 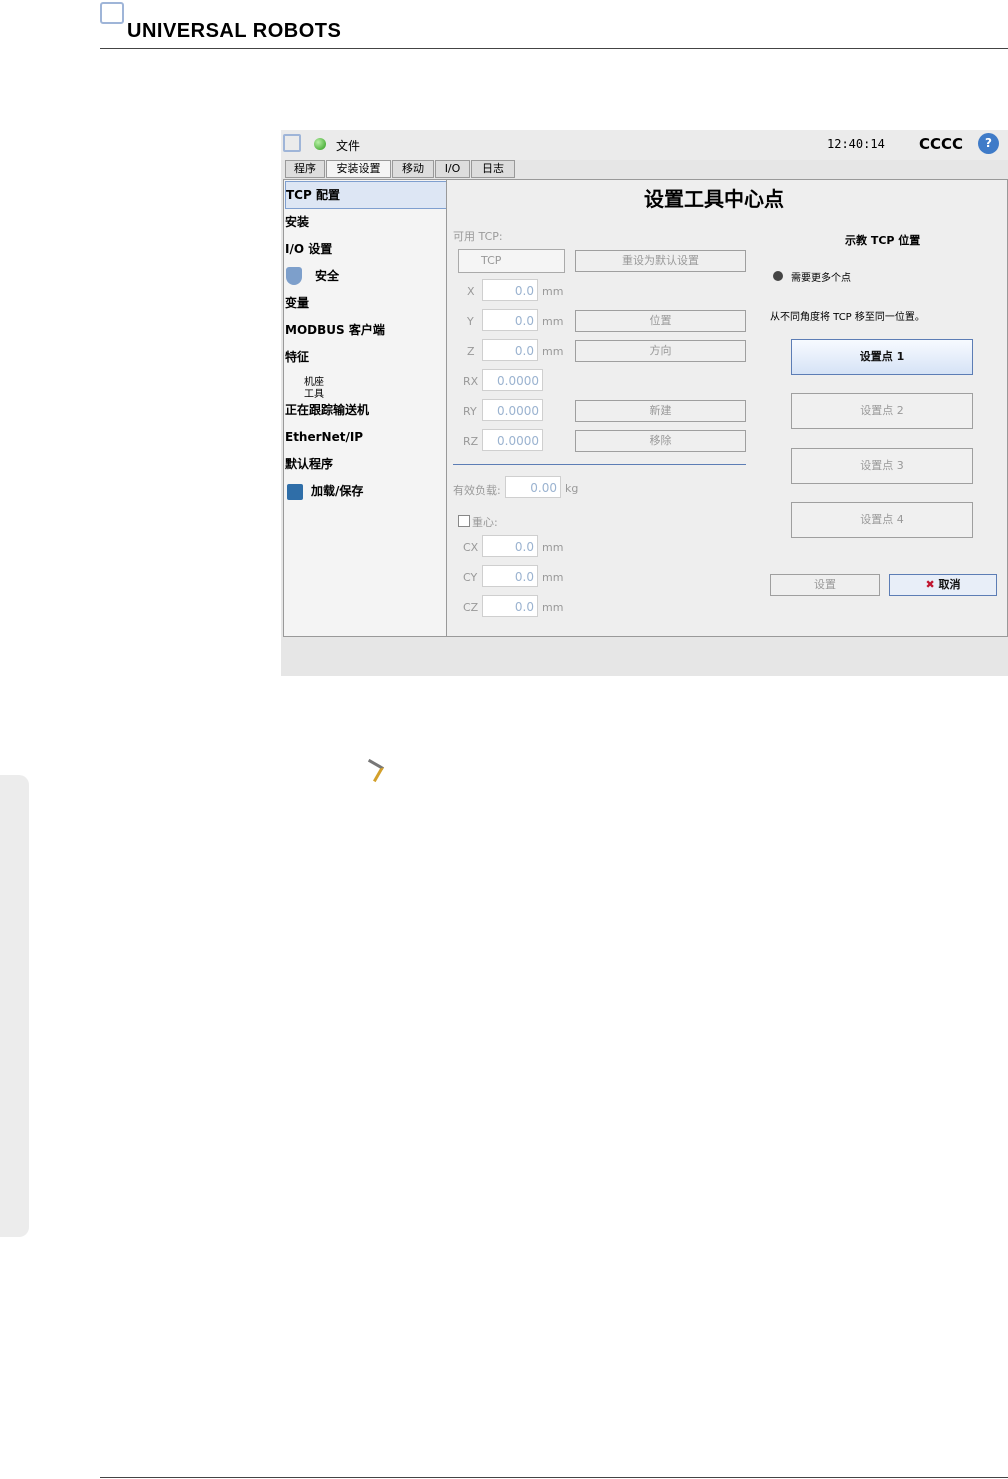 I want to click on cx-unit: mm, so click(x=553, y=547).